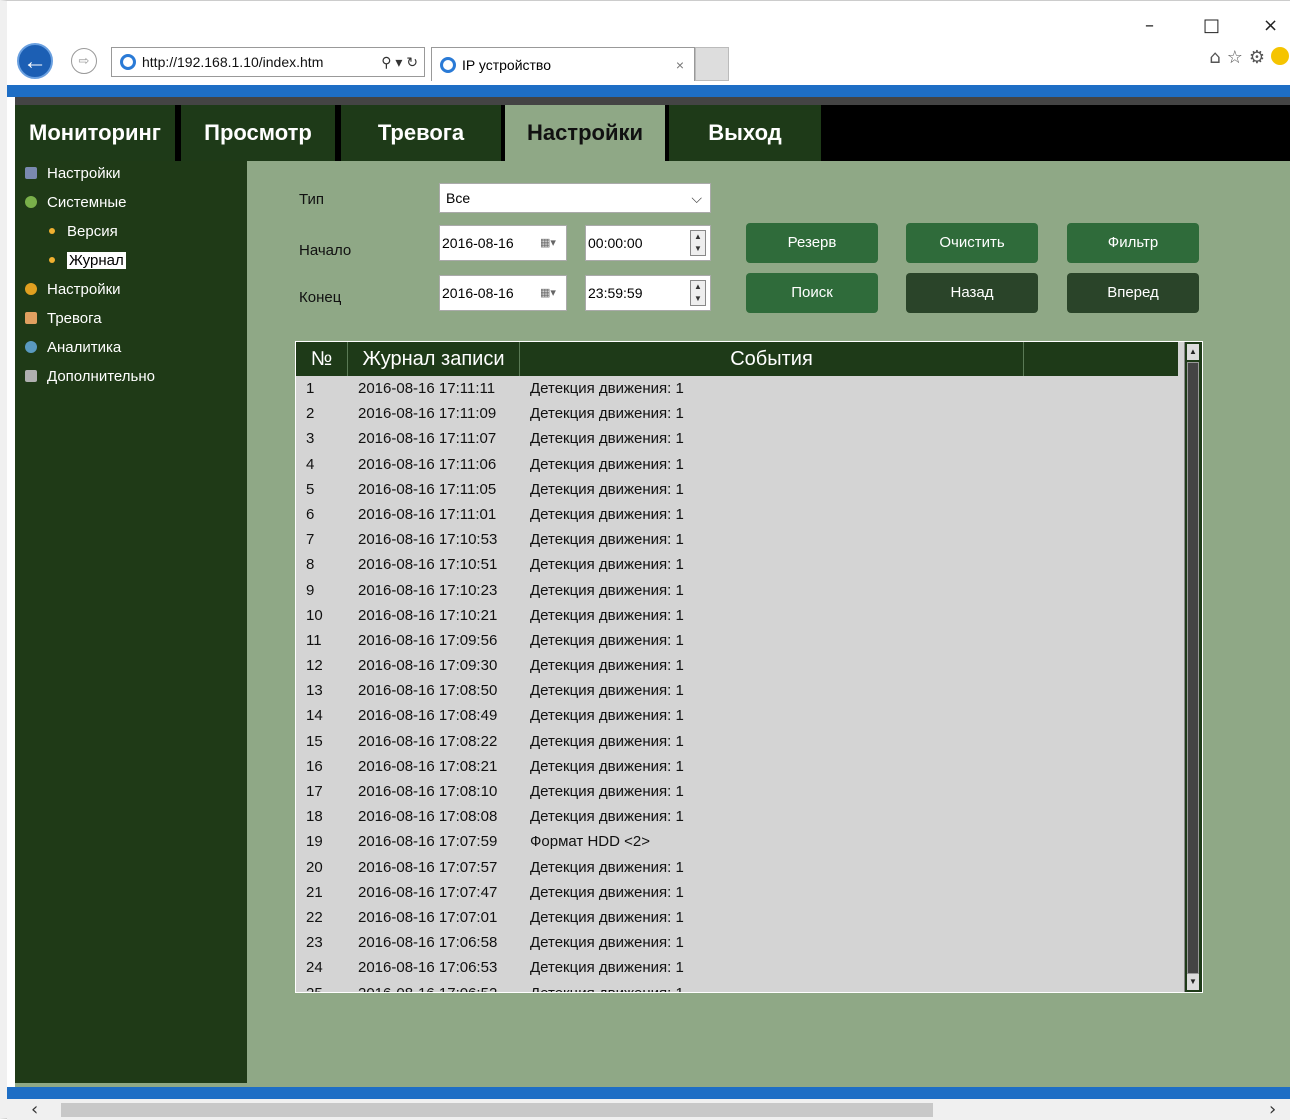 The height and width of the screenshot is (1120, 1290). What do you see at coordinates (1149, 25) in the screenshot?
I see `minimize-button: –` at bounding box center [1149, 25].